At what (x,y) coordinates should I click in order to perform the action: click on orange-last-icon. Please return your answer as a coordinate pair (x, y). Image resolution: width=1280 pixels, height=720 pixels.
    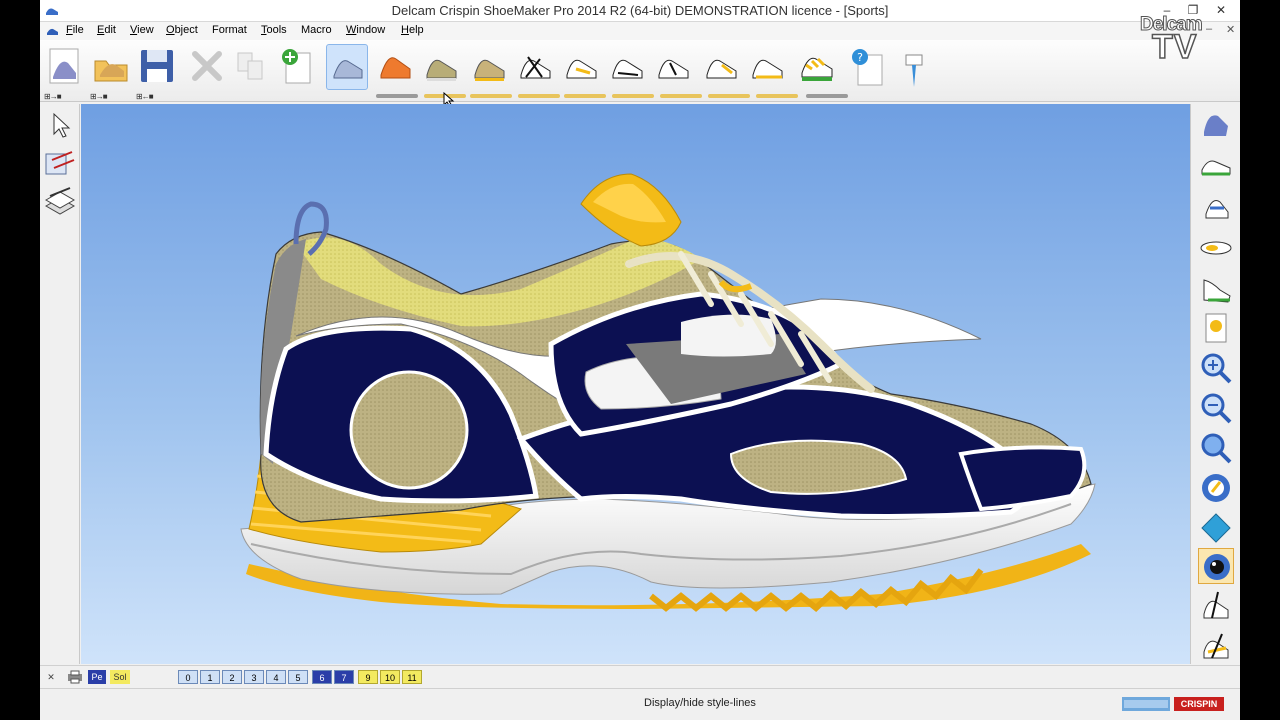
    Looking at the image, I should click on (395, 68).